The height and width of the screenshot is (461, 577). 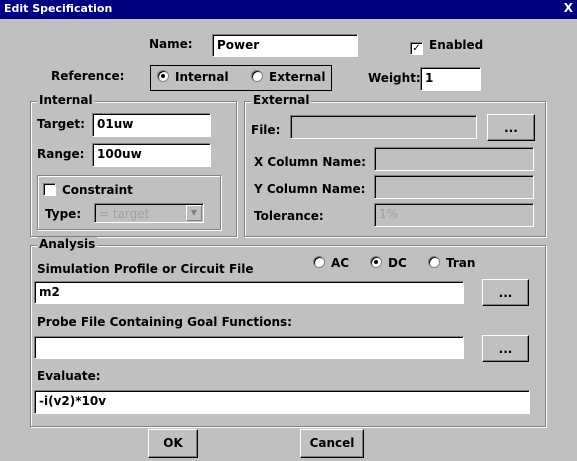 What do you see at coordinates (568, 8) in the screenshot?
I see `close-icon: X` at bounding box center [568, 8].